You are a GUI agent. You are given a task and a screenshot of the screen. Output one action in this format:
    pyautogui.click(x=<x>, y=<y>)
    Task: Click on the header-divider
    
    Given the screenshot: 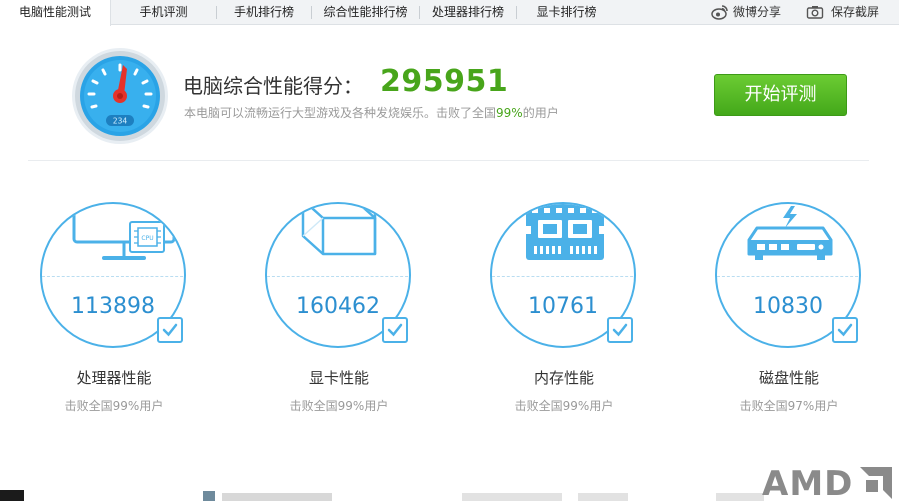 What is the action you would take?
    pyautogui.click(x=448, y=160)
    